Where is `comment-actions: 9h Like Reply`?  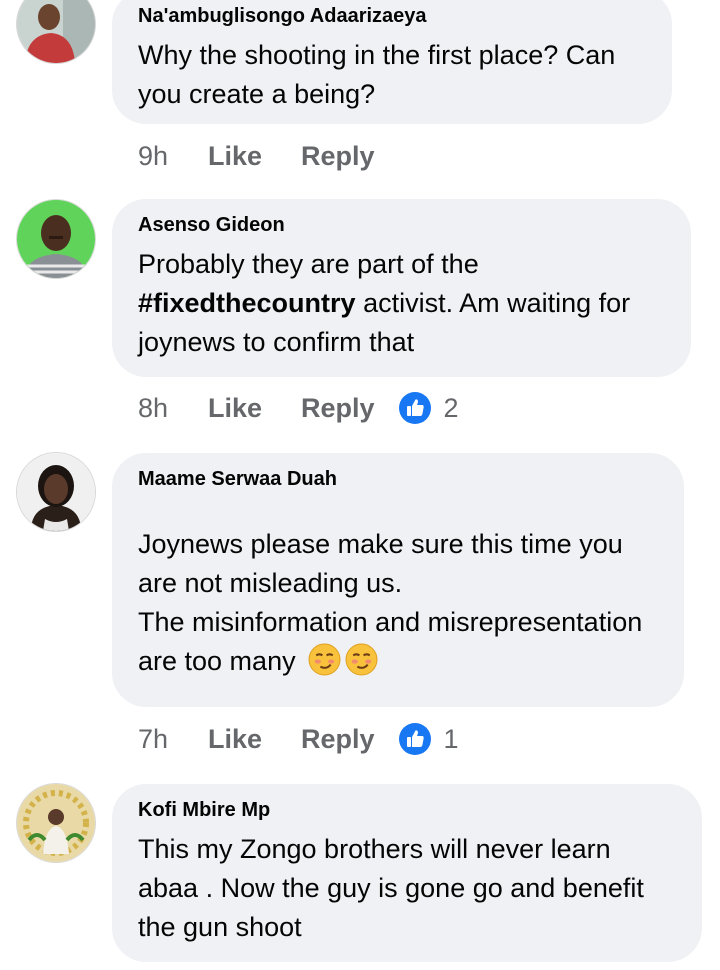 comment-actions: 9h Like Reply is located at coordinates (268, 156).